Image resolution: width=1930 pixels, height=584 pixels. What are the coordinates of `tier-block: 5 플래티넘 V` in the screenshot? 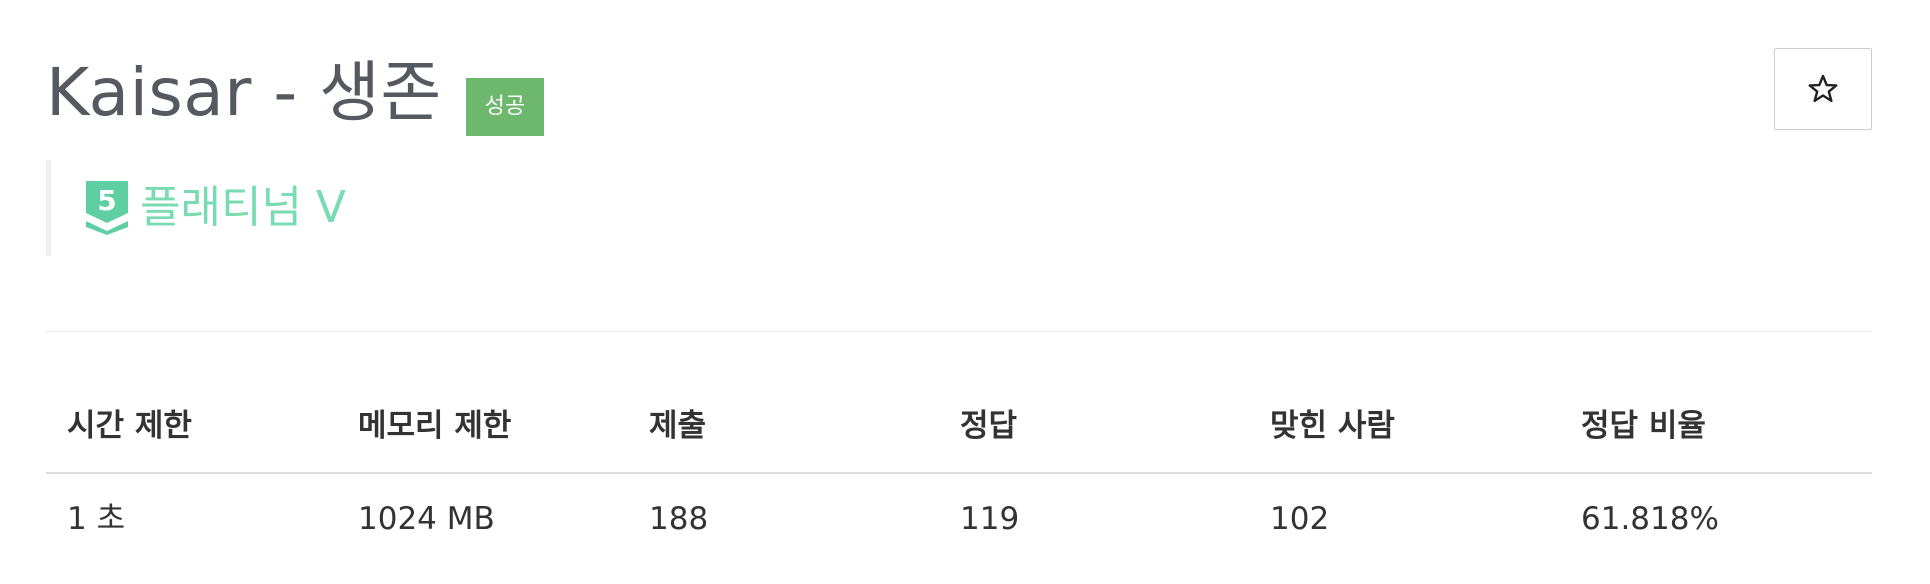 It's located at (196, 208).